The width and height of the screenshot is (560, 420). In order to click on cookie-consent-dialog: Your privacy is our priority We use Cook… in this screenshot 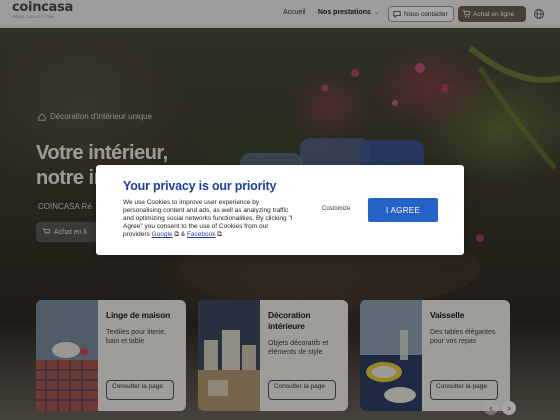, I will do `click(280, 210)`.